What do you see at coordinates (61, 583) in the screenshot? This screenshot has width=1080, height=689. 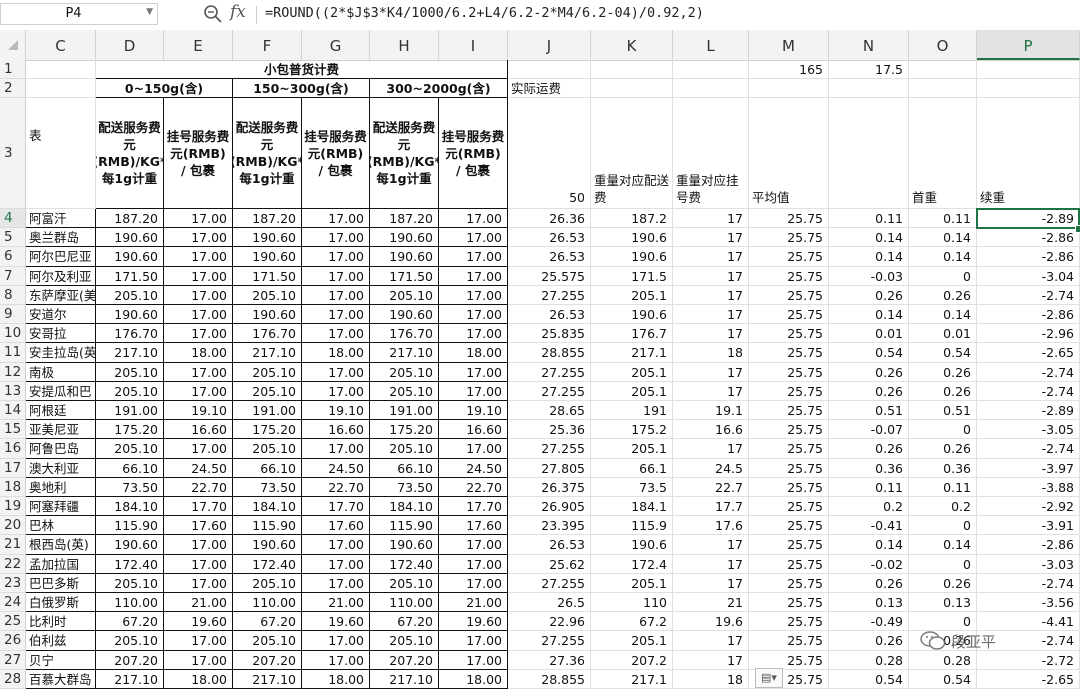 I see `country-cell: 巴巴多斯` at bounding box center [61, 583].